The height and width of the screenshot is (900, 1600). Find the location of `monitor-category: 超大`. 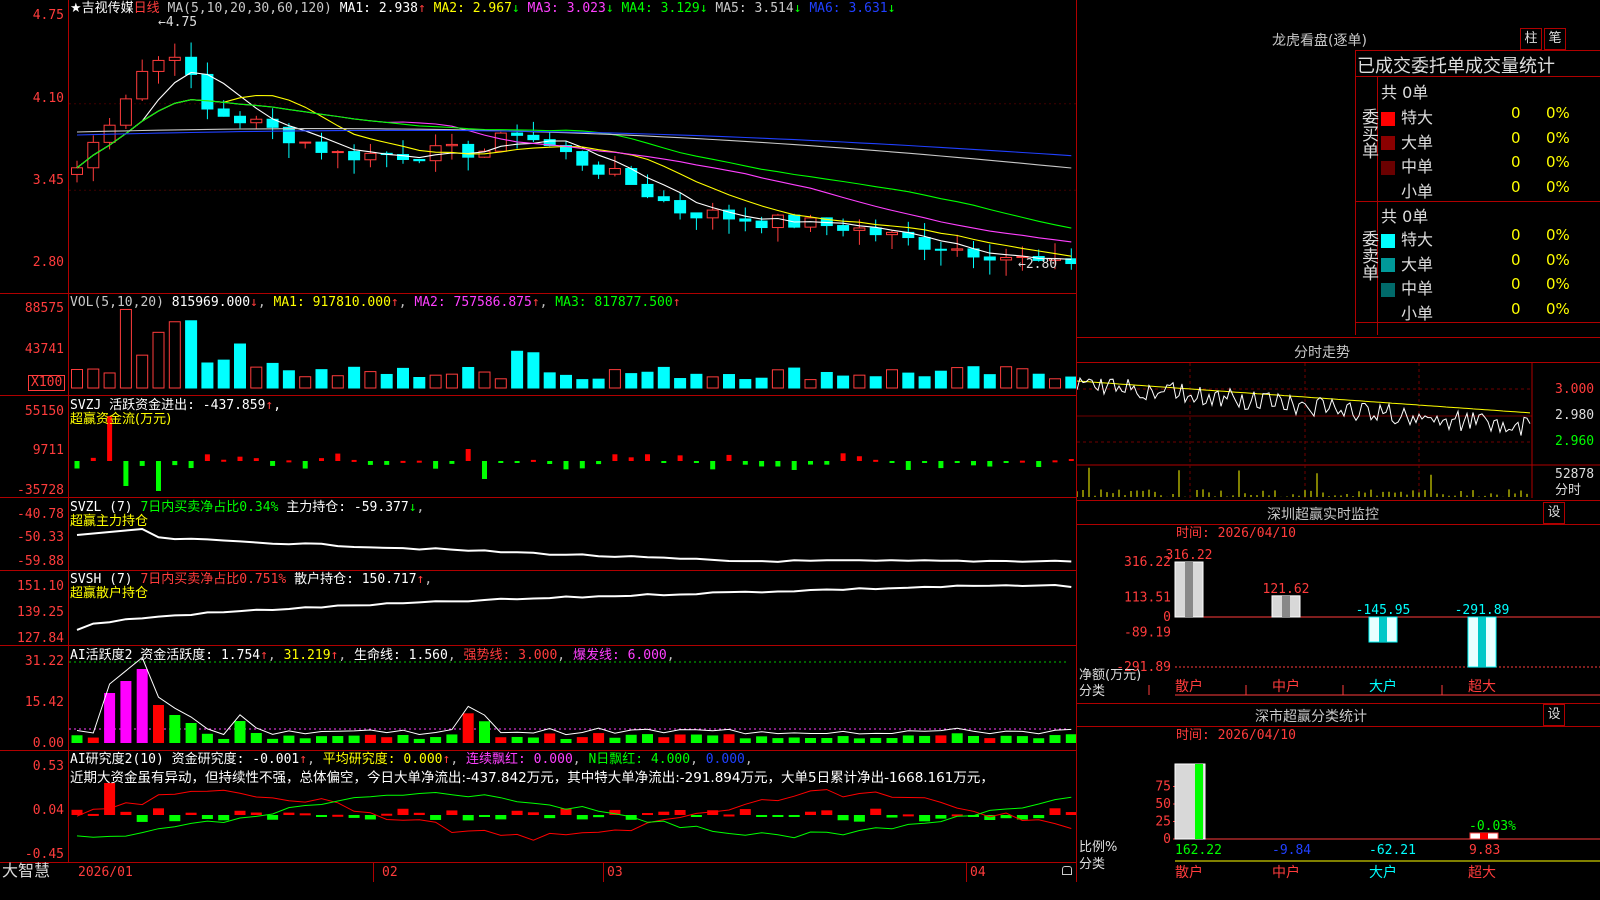

monitor-category: 超大 is located at coordinates (1482, 687).